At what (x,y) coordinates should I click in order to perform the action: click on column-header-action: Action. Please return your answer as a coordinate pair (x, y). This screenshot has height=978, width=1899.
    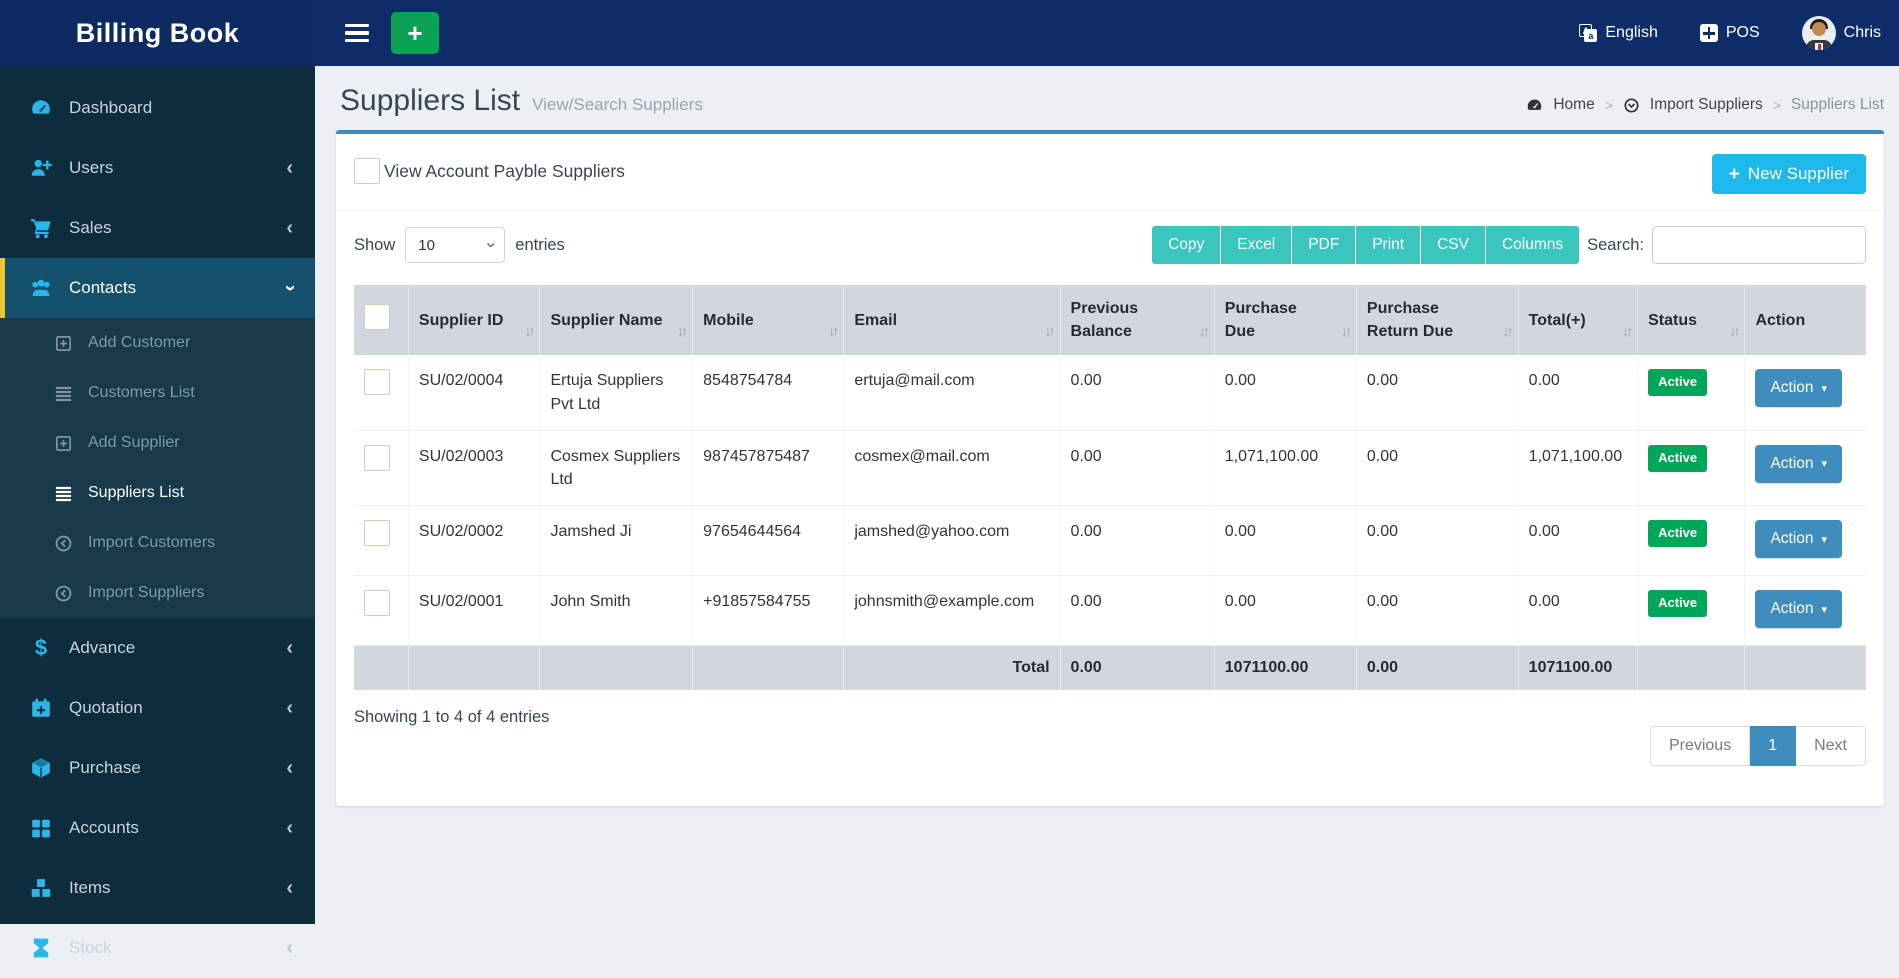
    Looking at the image, I should click on (1805, 320).